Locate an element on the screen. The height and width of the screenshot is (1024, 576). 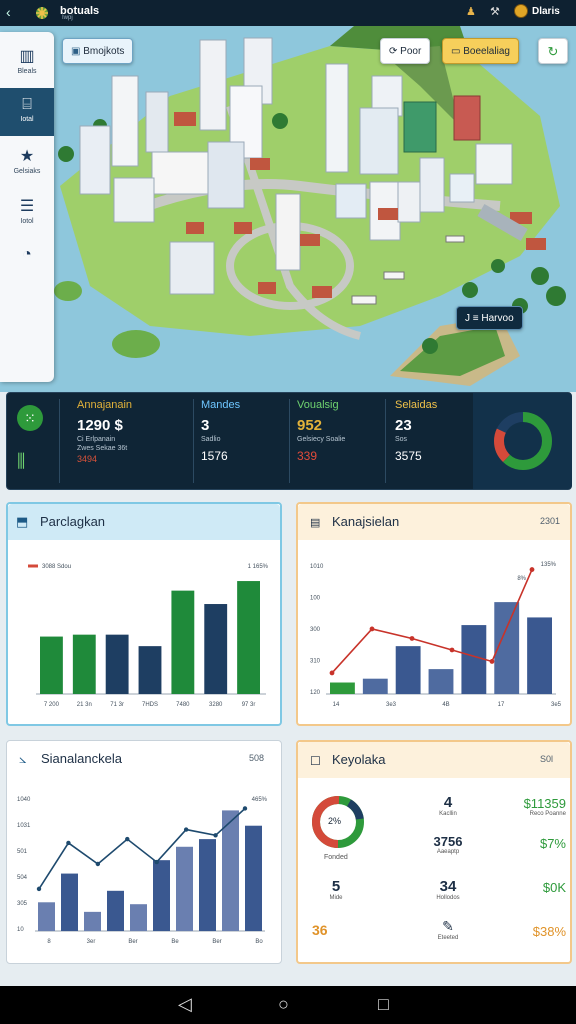
wrench-icon: ⚒ is located at coordinates (495, 11).